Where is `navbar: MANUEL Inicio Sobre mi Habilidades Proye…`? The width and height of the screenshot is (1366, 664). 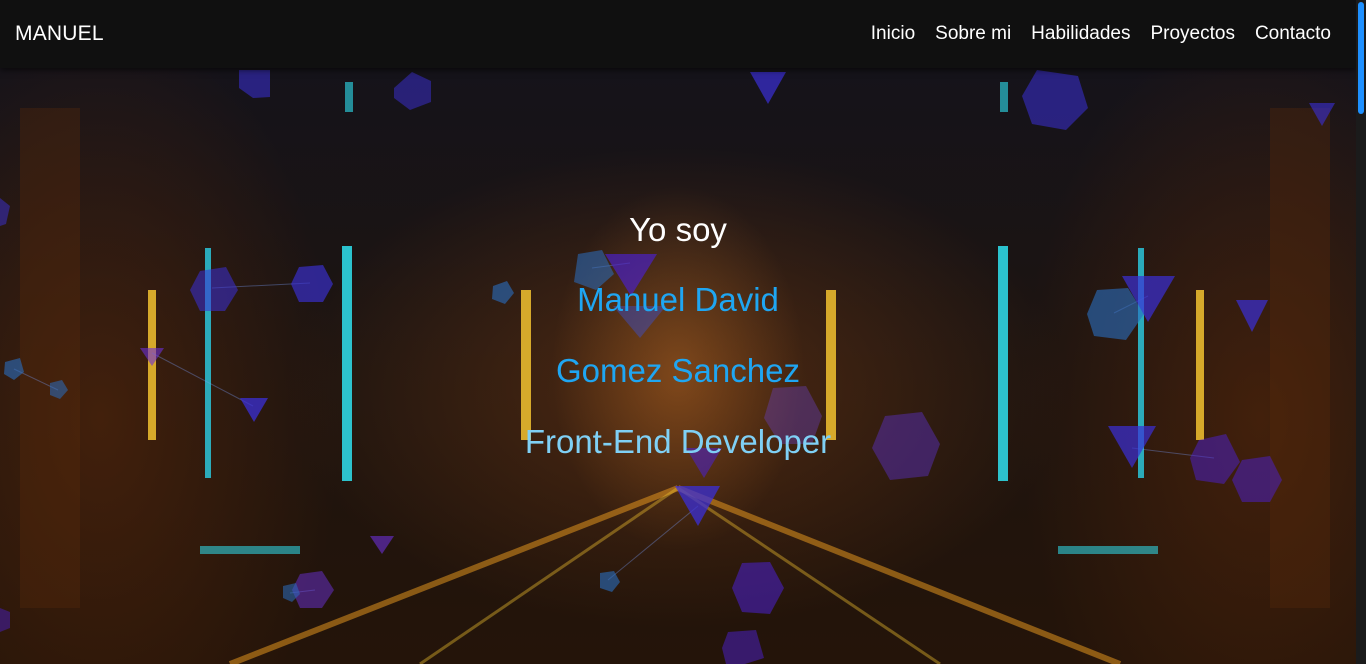
navbar: MANUEL Inicio Sobre mi Habilidades Proye… is located at coordinates (678, 34).